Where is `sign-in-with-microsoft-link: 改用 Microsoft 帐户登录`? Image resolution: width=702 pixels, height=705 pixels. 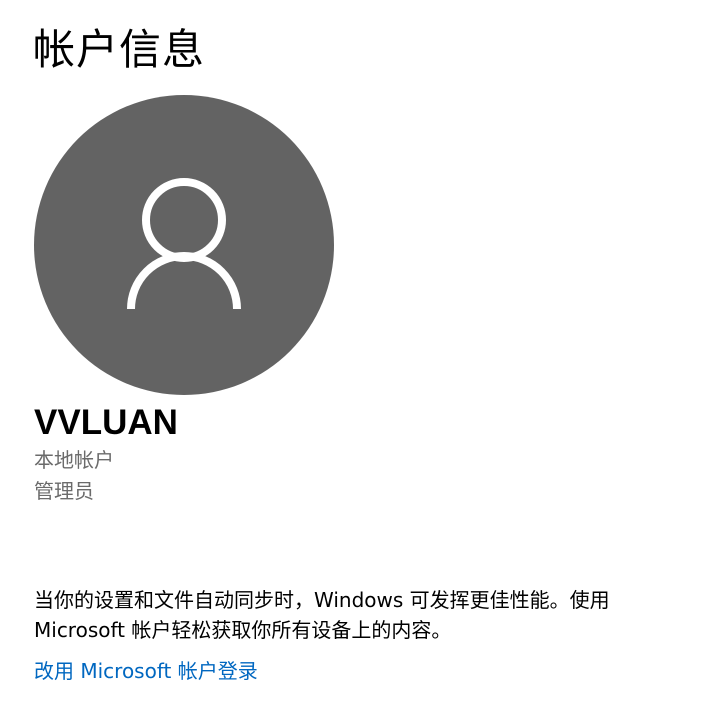
sign-in-with-microsoft-link: 改用 Microsoft 帐户登录 is located at coordinates (146, 671).